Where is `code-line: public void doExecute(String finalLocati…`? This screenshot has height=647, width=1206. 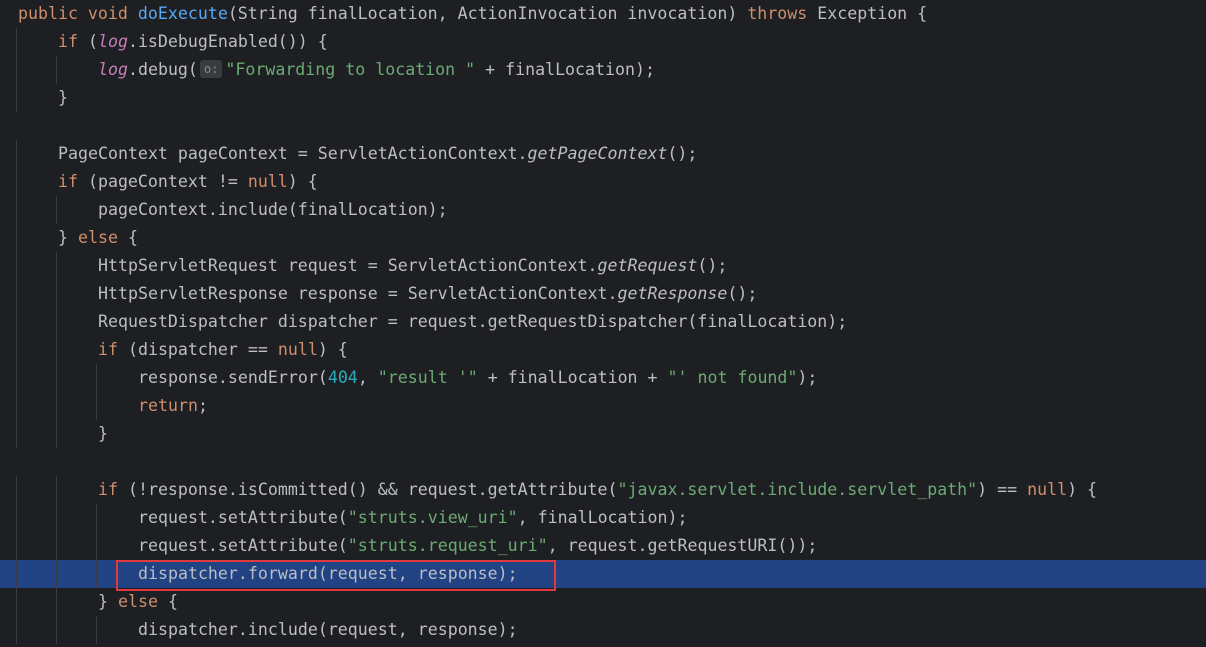 code-line: public void doExecute(String finalLocati… is located at coordinates (603, 14).